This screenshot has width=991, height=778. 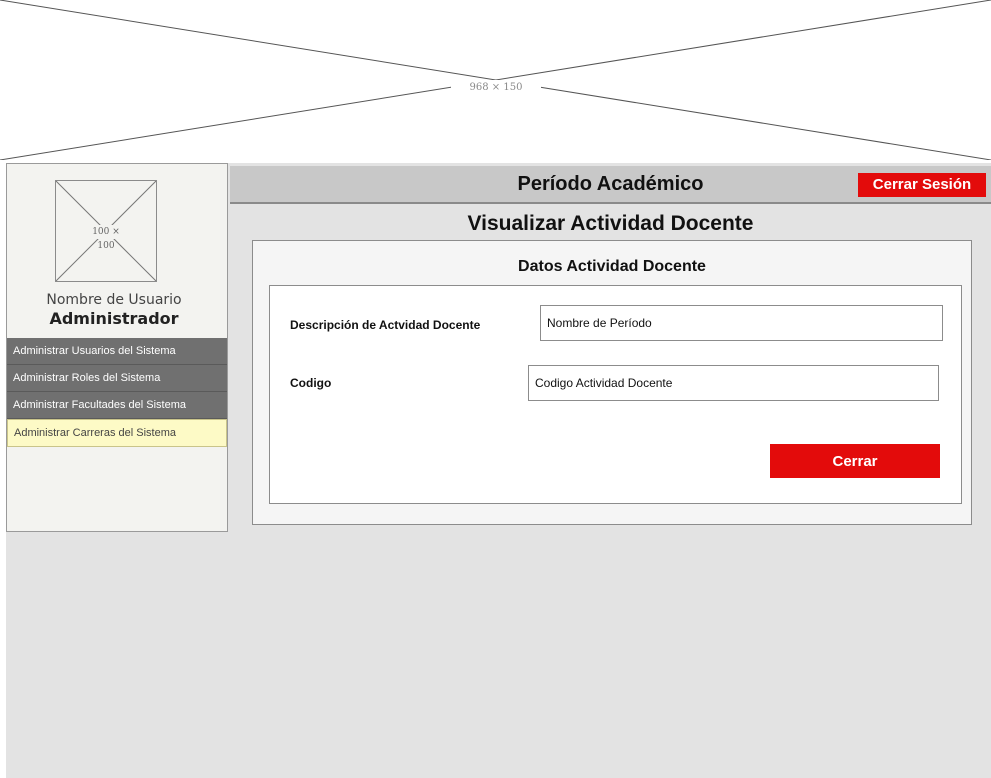 I want to click on user-name: Nombre de Usuario, so click(x=114, y=300).